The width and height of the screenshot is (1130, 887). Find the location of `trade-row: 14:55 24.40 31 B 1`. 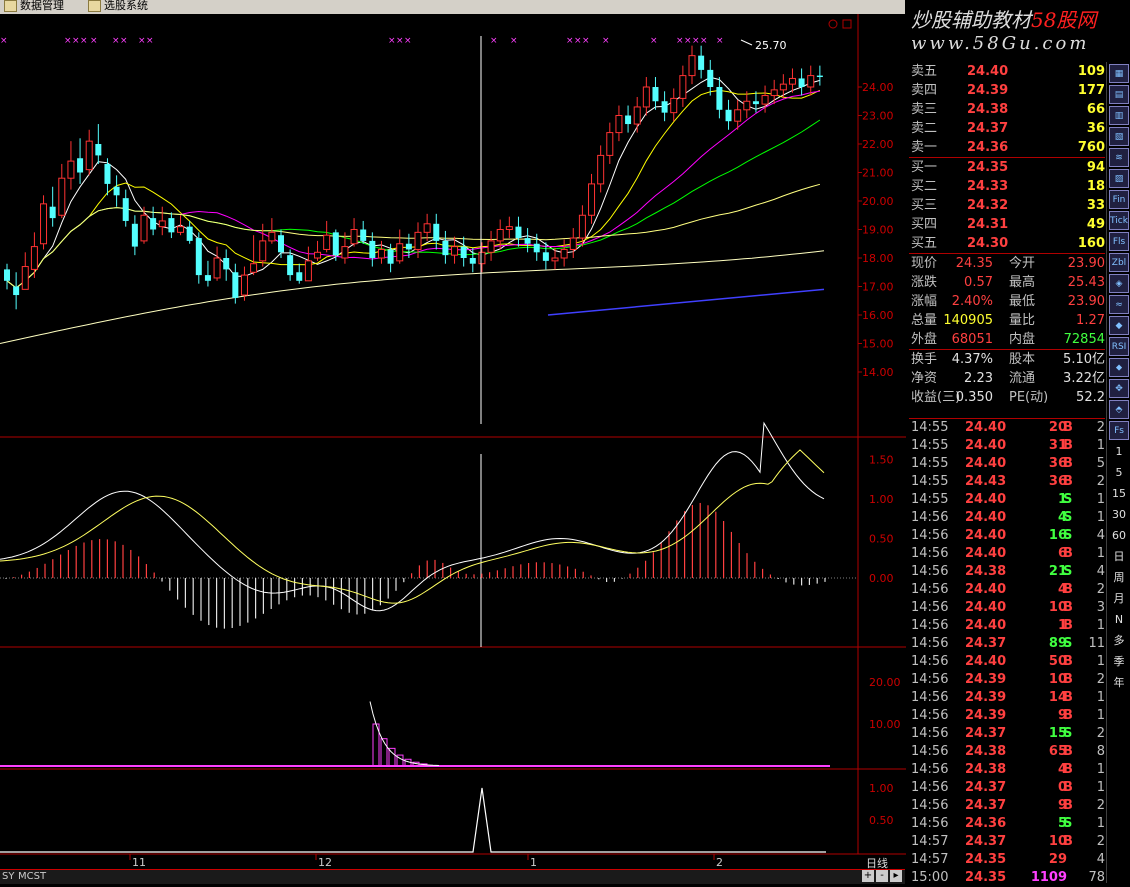

trade-row: 14:55 24.40 31 B 1 is located at coordinates (1007, 446).